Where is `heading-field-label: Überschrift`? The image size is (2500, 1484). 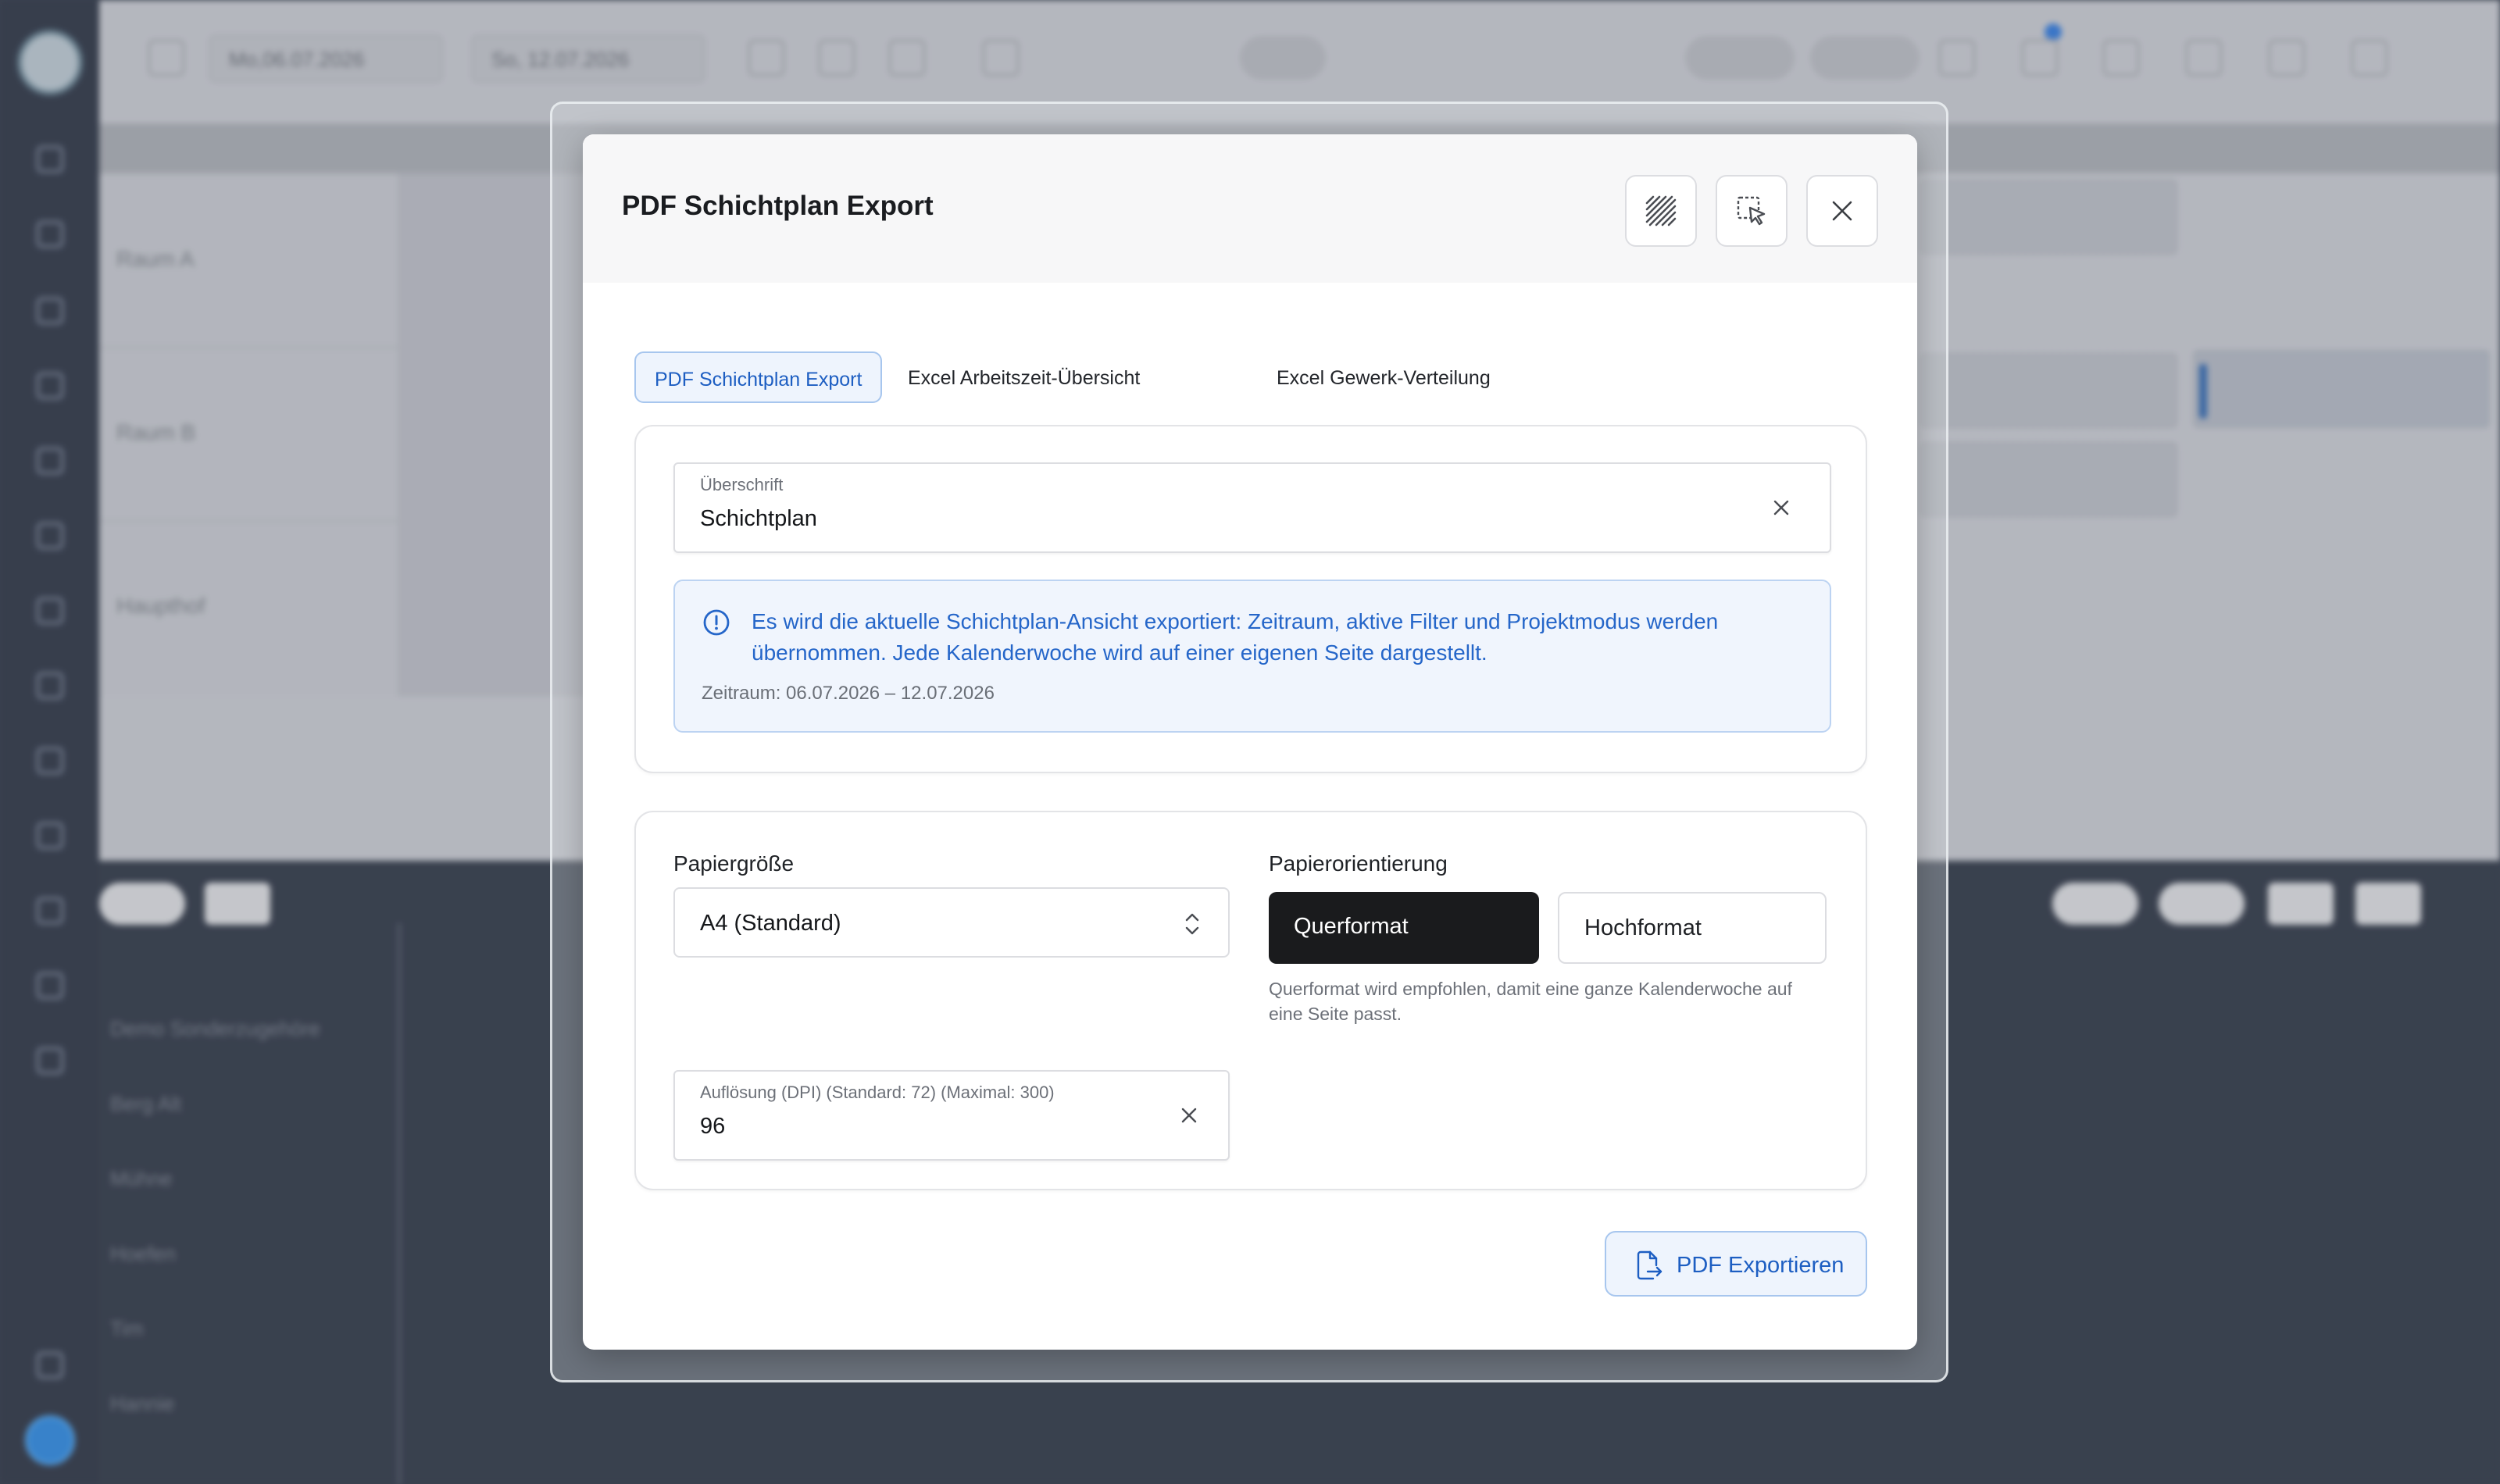 heading-field-label: Überschrift is located at coordinates (742, 484).